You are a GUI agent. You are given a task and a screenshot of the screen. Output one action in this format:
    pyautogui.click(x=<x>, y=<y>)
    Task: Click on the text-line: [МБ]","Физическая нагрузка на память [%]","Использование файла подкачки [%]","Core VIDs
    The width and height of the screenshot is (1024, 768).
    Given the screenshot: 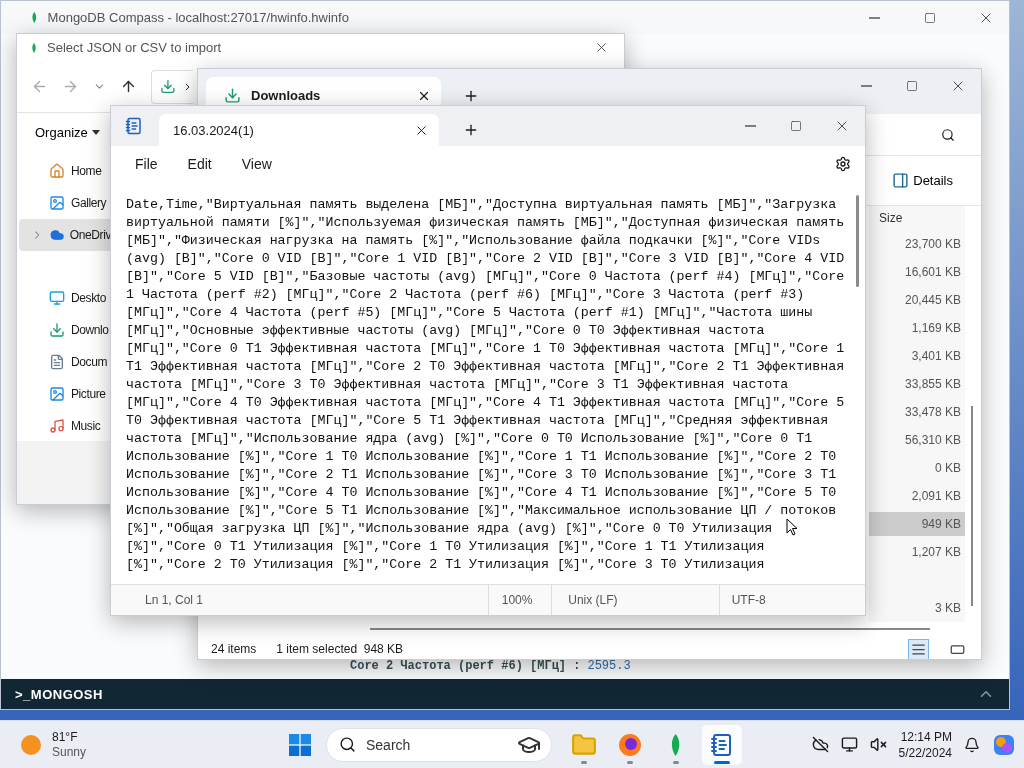 What is the action you would take?
    pyautogui.click(x=473, y=241)
    